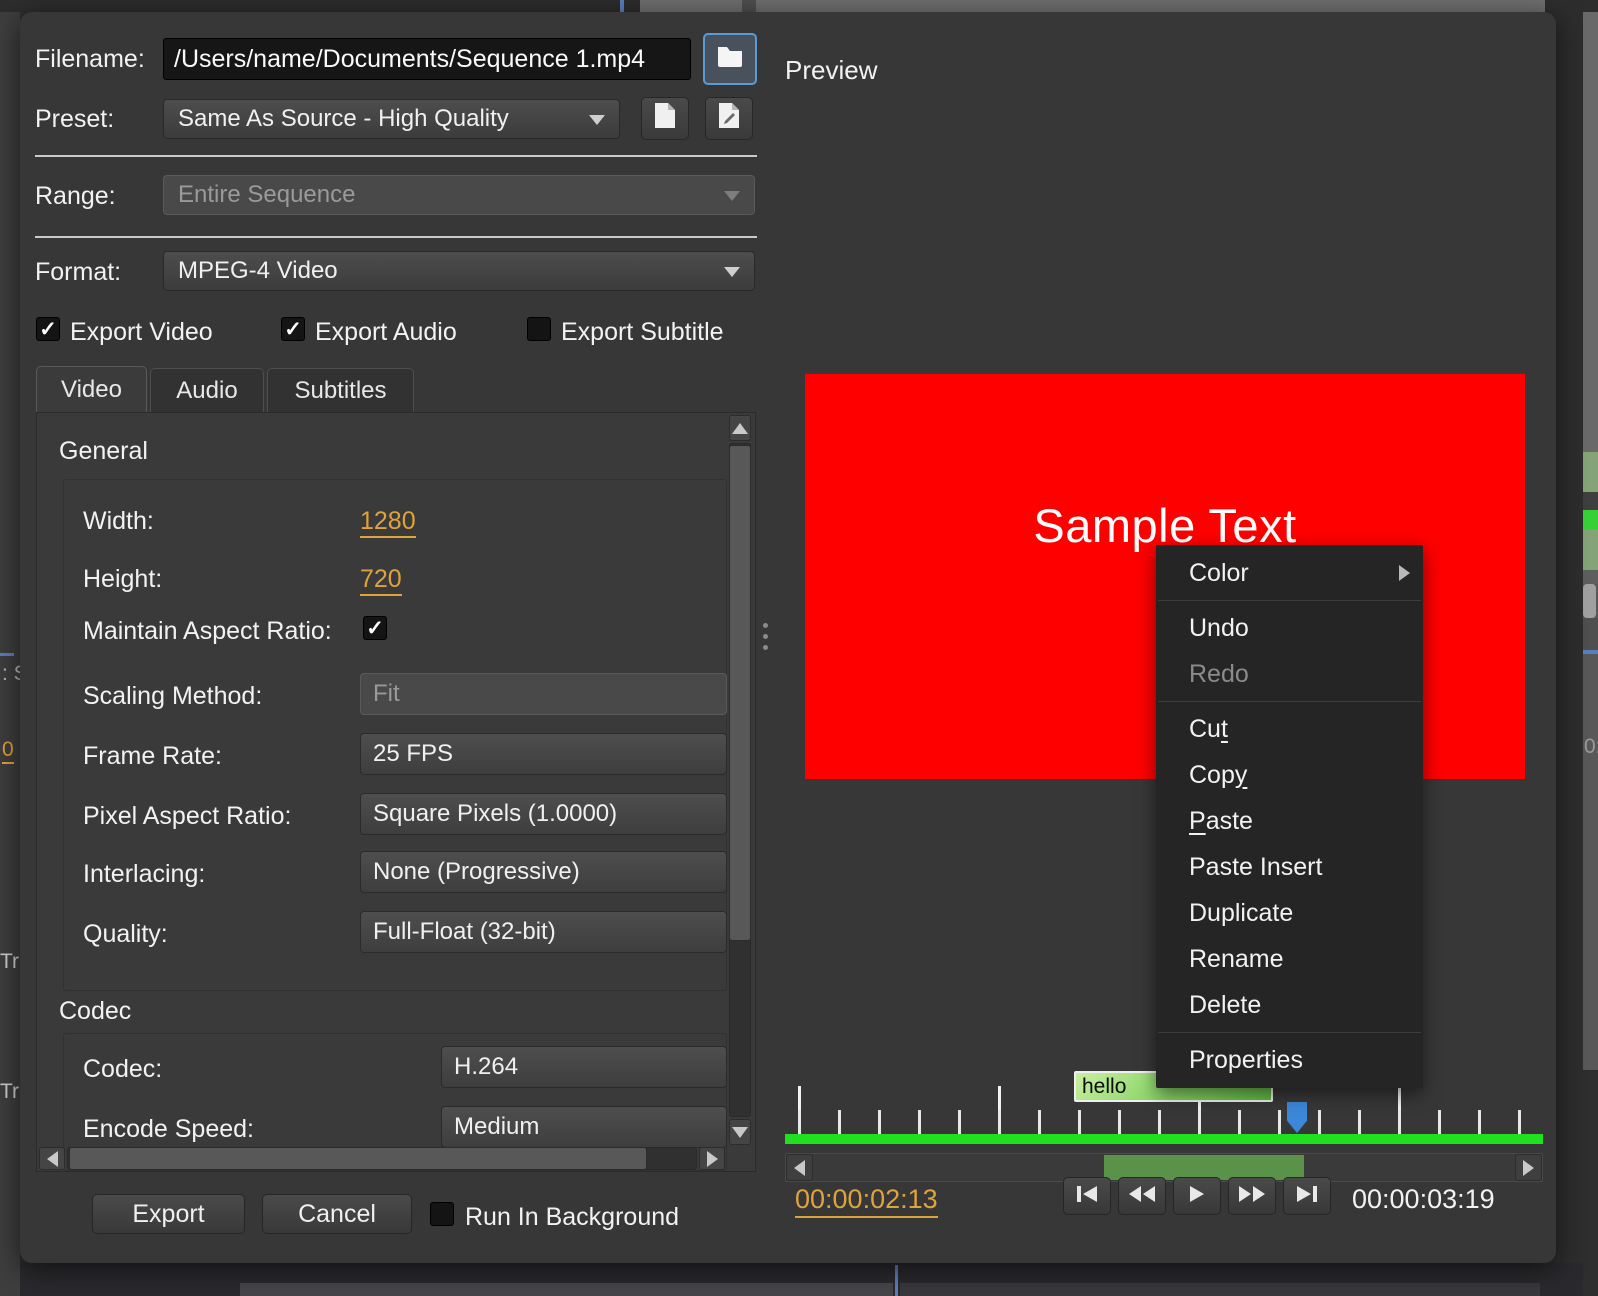 The image size is (1598, 1296). I want to click on save-preset-button, so click(729, 118).